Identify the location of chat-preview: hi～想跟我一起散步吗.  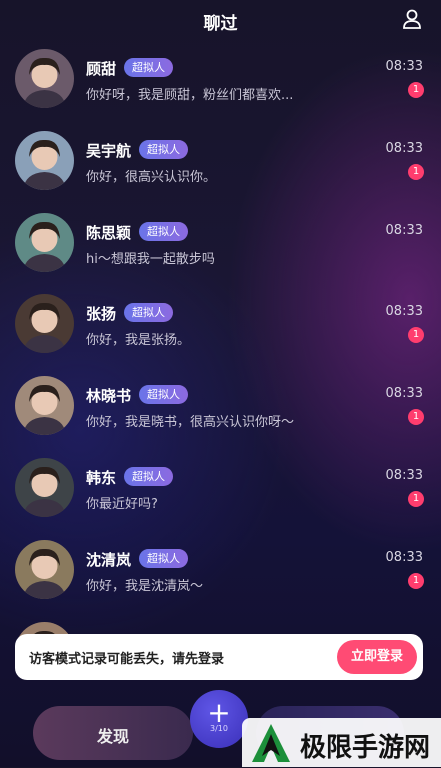
(150, 259).